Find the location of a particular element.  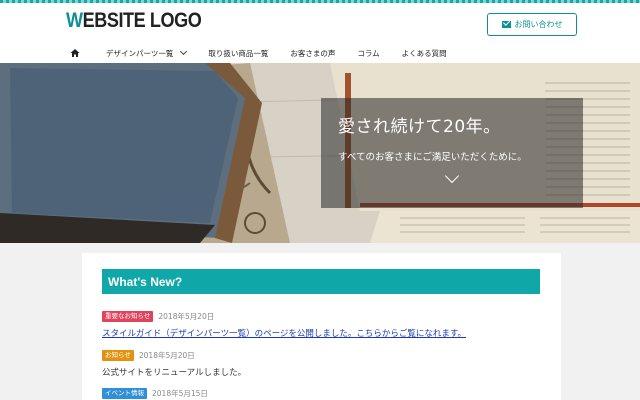

global-nav: デザインパーツ一覧 取り扱い商品一覧 お客さまの声 コラム よくある質問 is located at coordinates (258, 53).